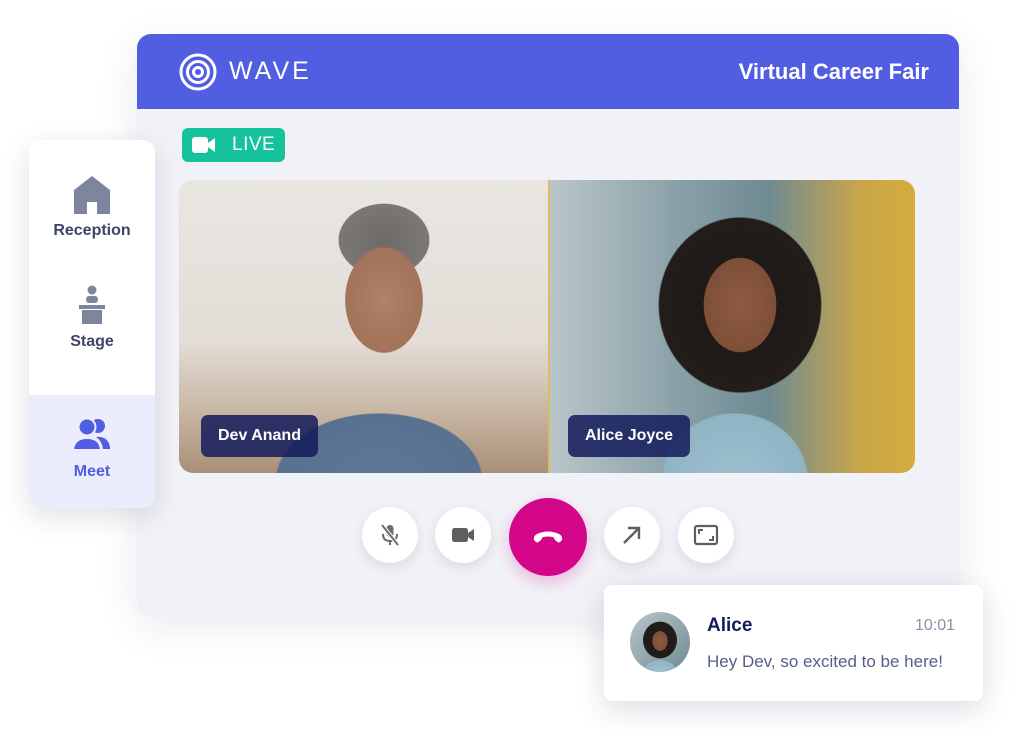 This screenshot has height=752, width=1024. Describe the element at coordinates (629, 436) in the screenshot. I see `participant-name-tag: Alice Joyce` at that location.